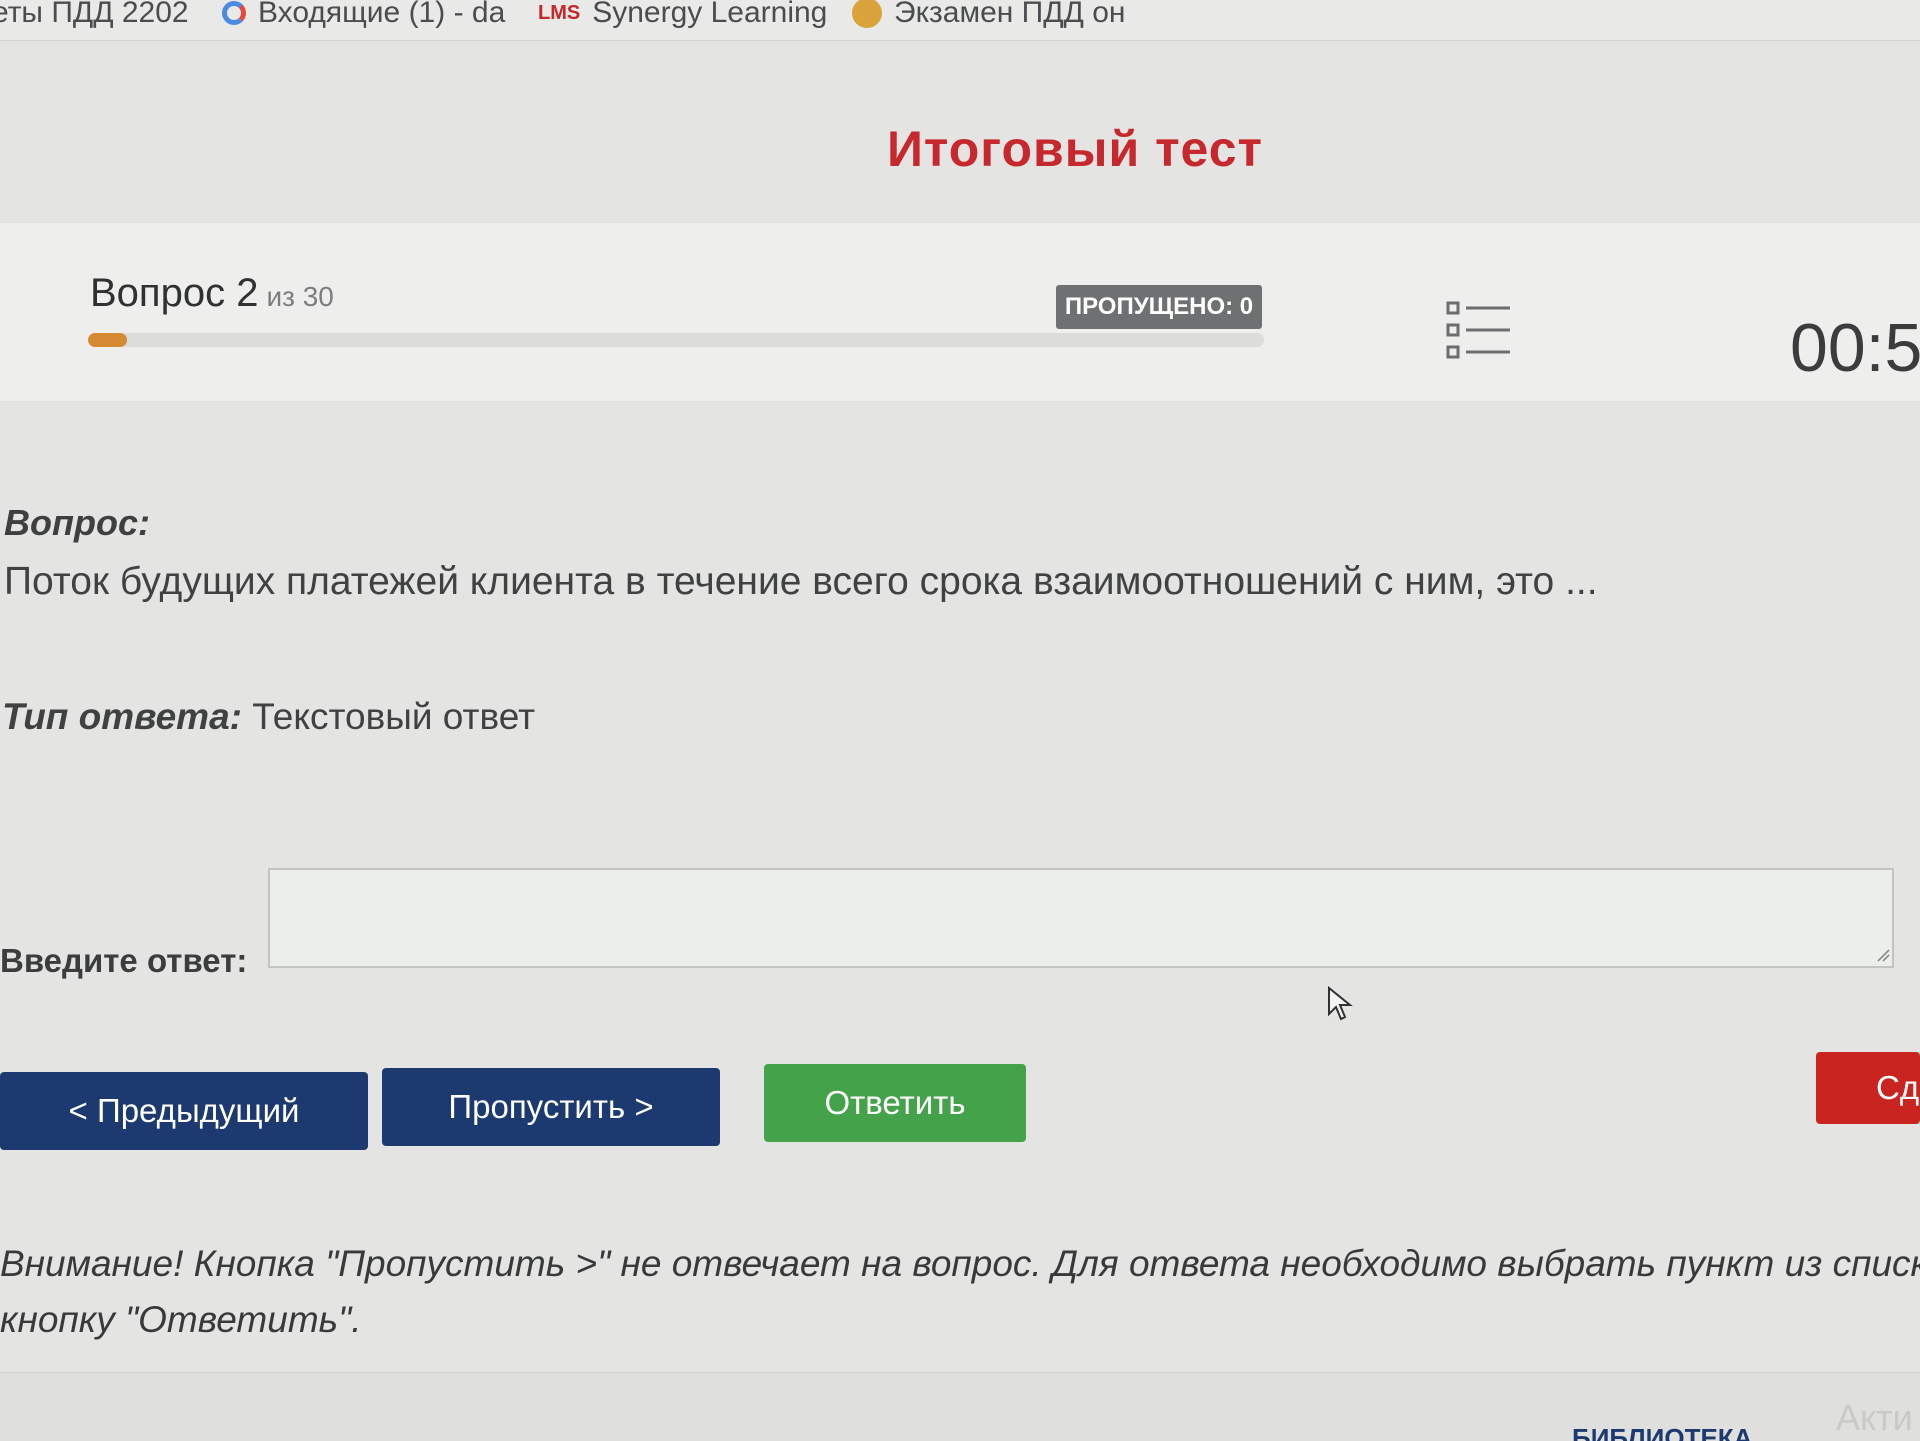 This screenshot has height=1441, width=1920. What do you see at coordinates (1479, 330) in the screenshot?
I see `question-list-icon` at bounding box center [1479, 330].